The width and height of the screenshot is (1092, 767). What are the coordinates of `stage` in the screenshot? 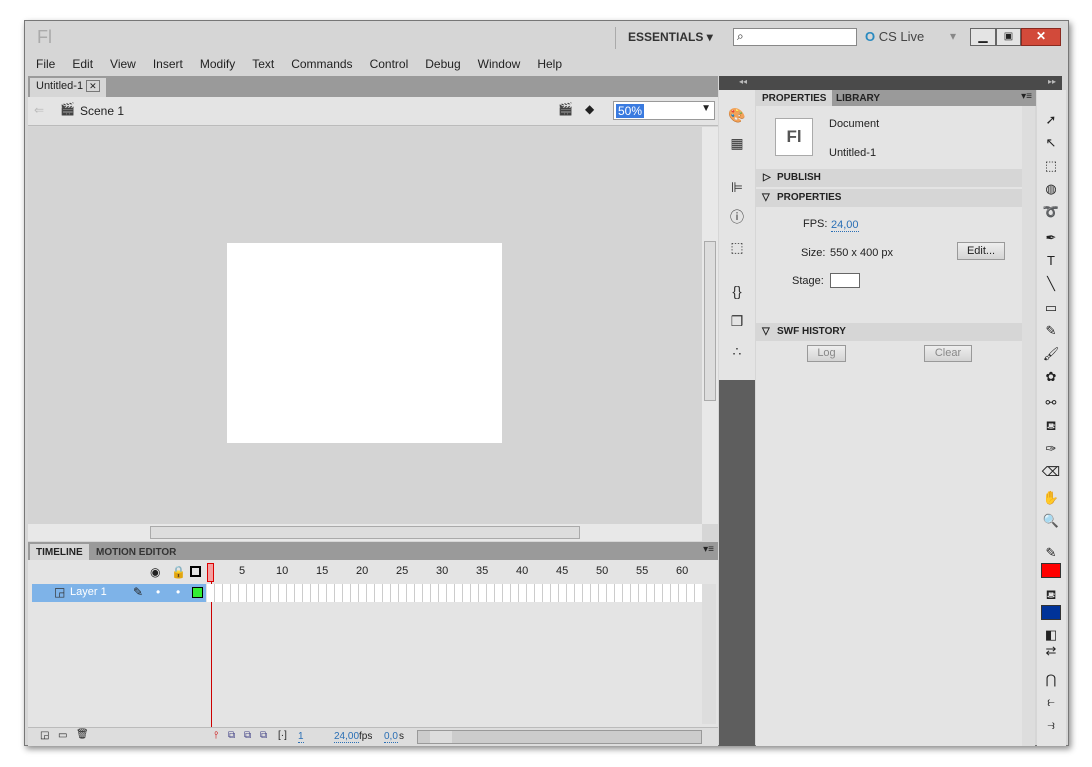 It's located at (364, 343).